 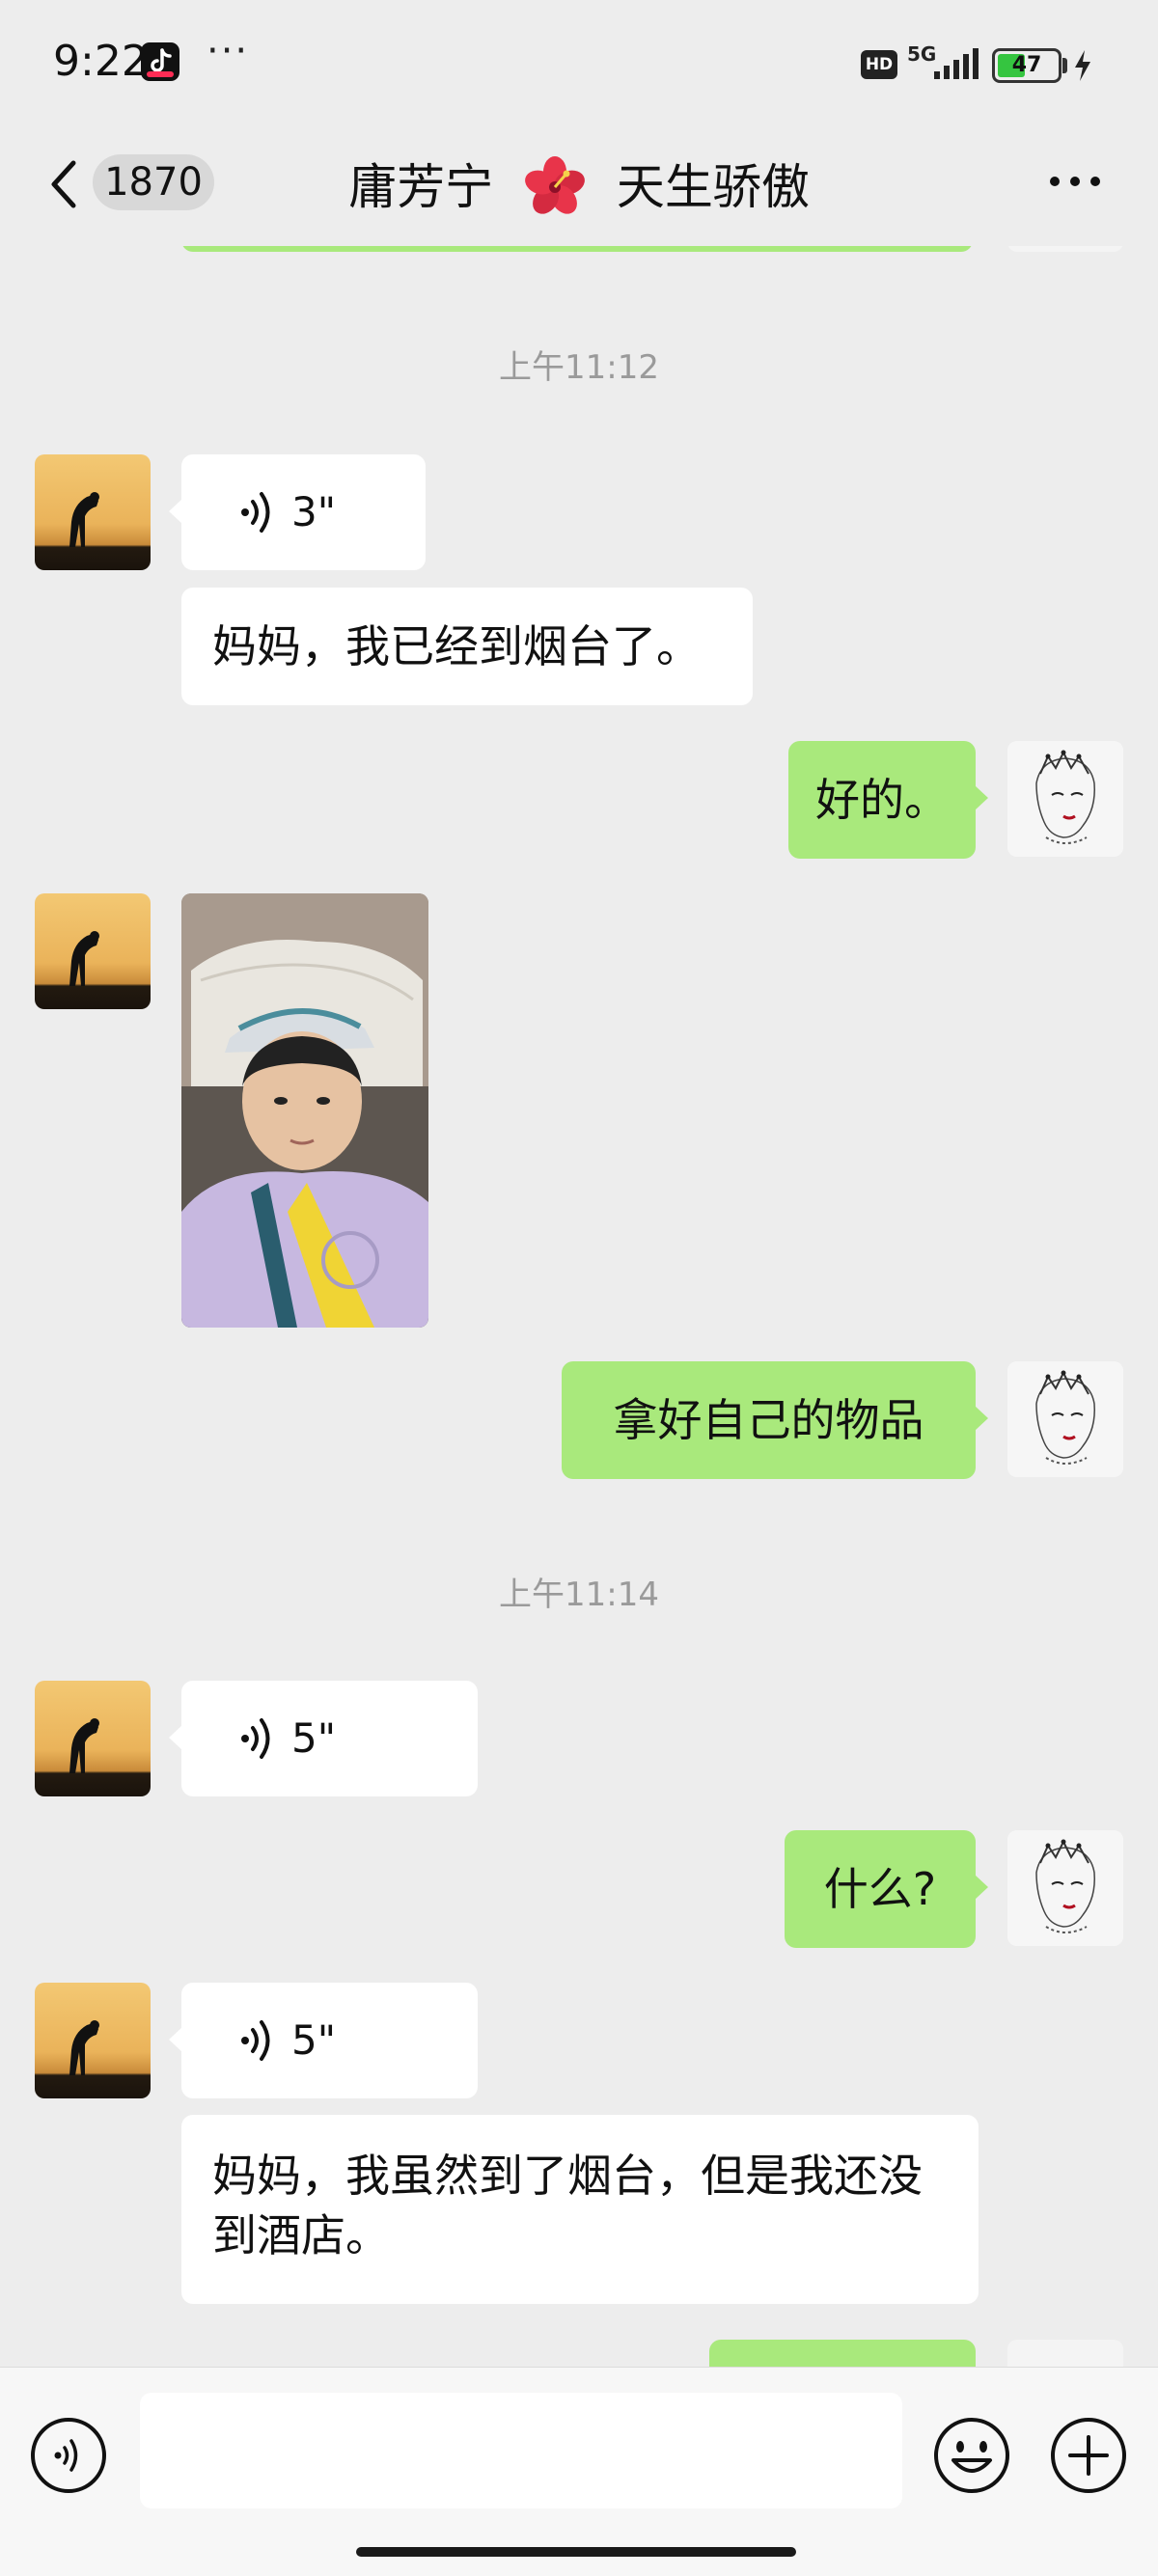 I want to click on status-bar: 9:22 ··· HD 5G 47, so click(x=579, y=65).